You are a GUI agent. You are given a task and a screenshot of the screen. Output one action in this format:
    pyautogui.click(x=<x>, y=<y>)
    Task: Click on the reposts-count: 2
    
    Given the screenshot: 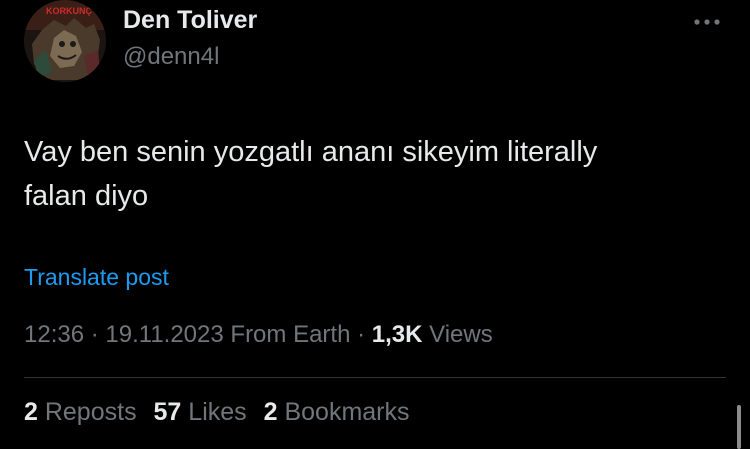 What is the action you would take?
    pyautogui.click(x=31, y=412)
    